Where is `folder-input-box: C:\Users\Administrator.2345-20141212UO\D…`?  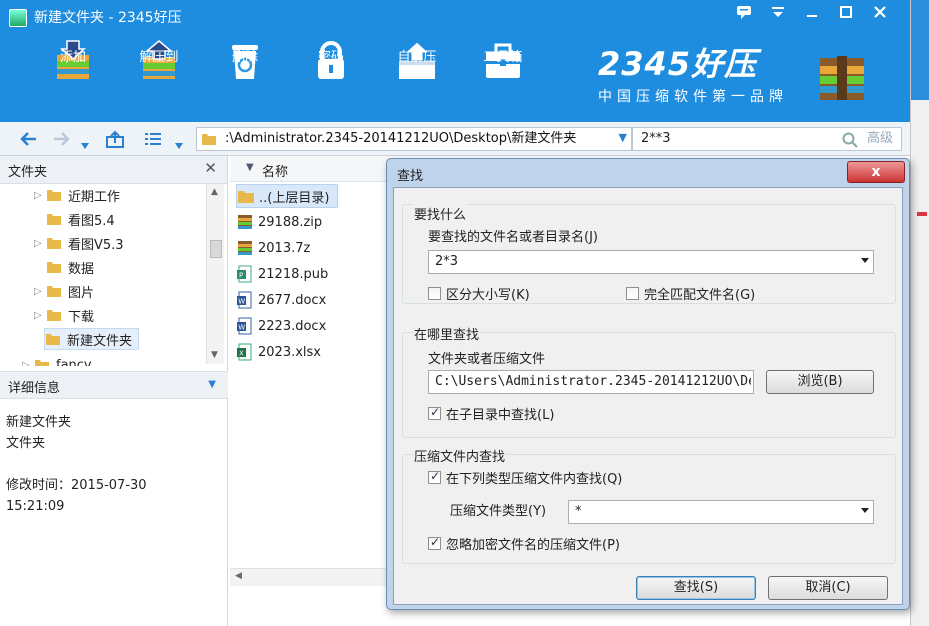 folder-input-box: C:\Users\Administrator.2345-20141212UO\D… is located at coordinates (591, 382).